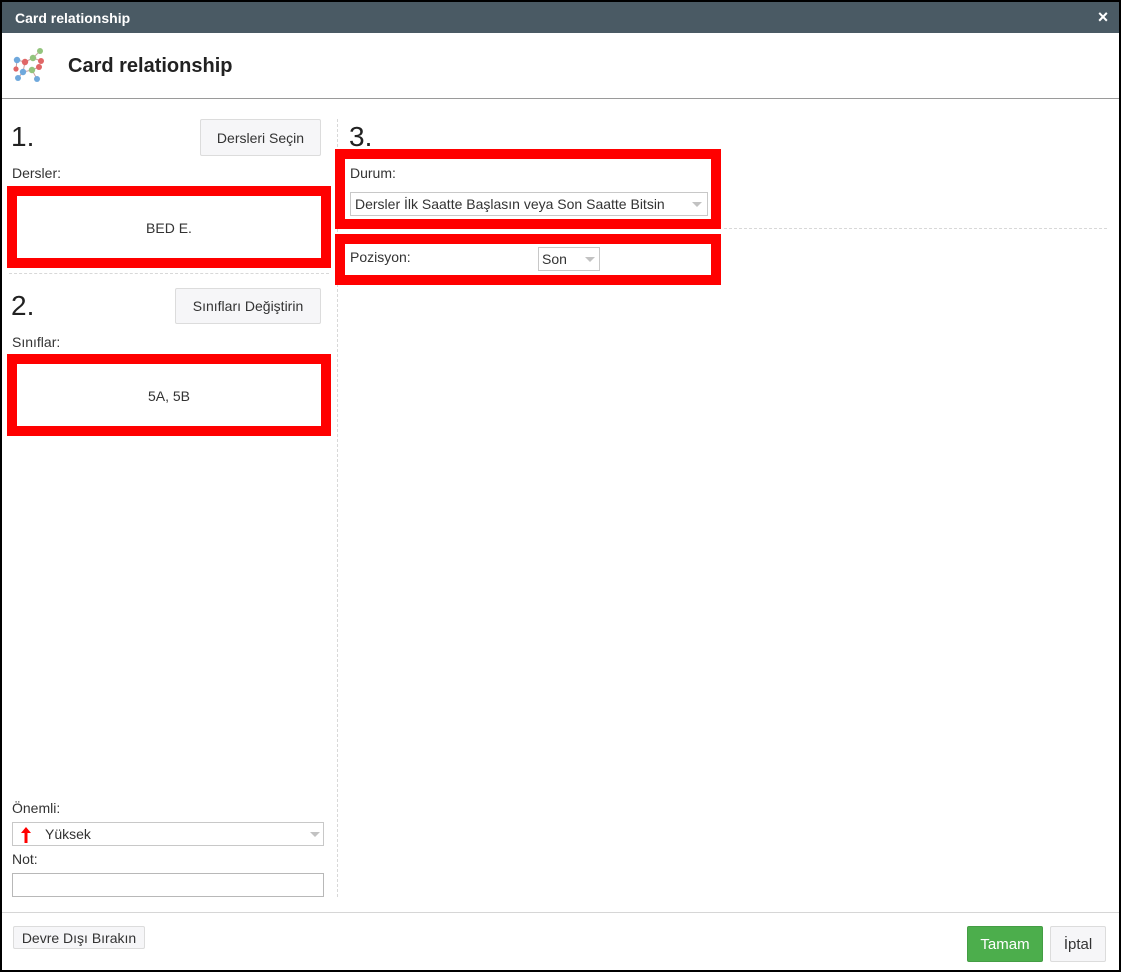 This screenshot has height=972, width=1121. Describe the element at coordinates (28, 65) in the screenshot. I see `network-graph-icon` at that location.